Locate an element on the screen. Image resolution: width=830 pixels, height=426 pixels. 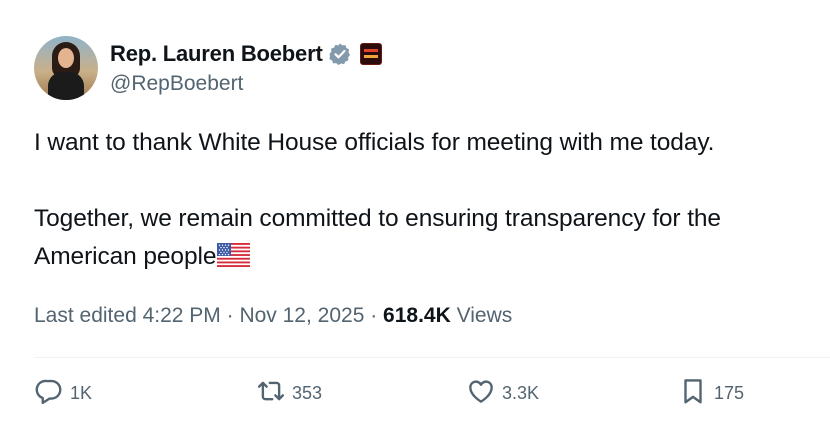
repost-icon is located at coordinates (271, 393).